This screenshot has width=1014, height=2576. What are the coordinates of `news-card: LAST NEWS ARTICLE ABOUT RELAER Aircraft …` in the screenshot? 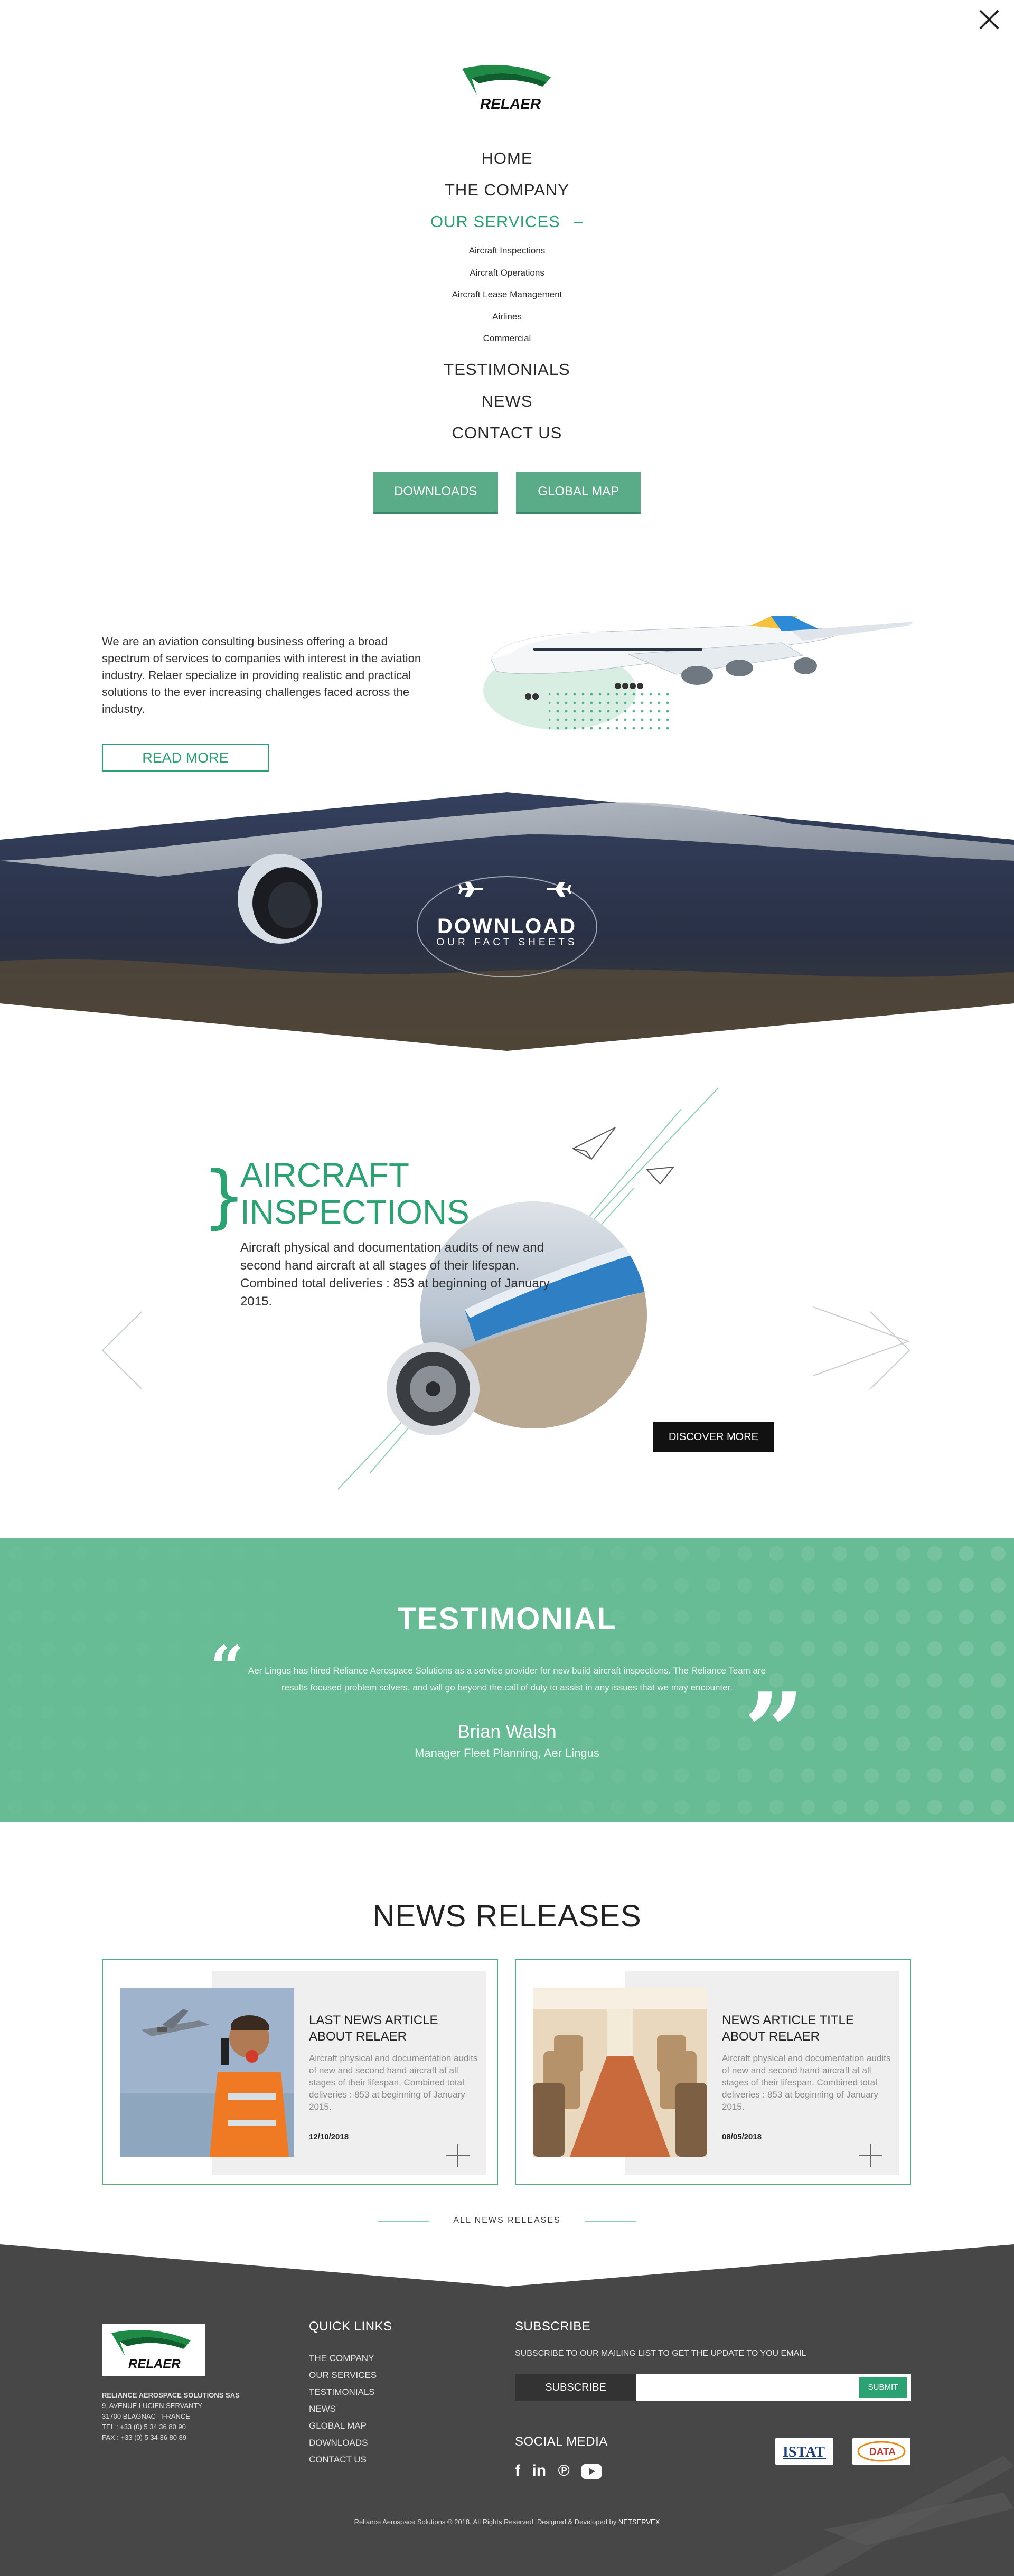 It's located at (300, 2072).